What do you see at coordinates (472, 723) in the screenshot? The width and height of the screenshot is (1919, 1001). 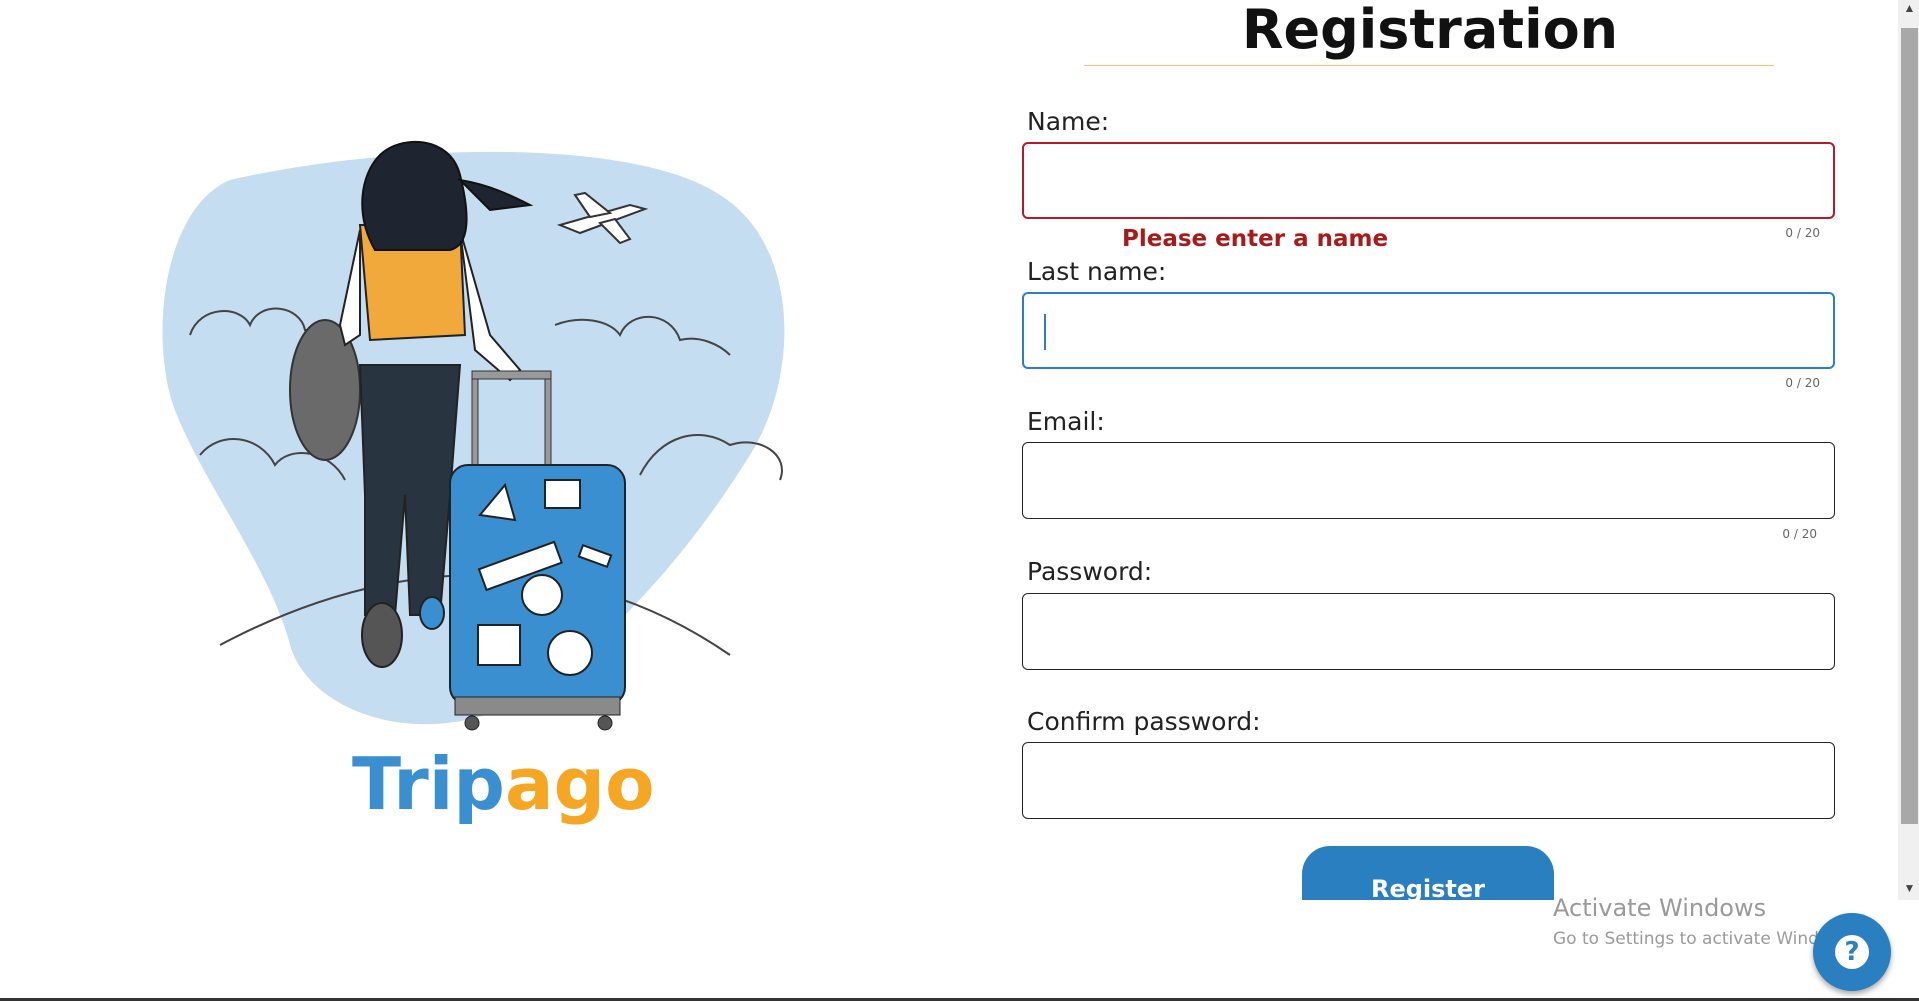 I see `wheel-left` at bounding box center [472, 723].